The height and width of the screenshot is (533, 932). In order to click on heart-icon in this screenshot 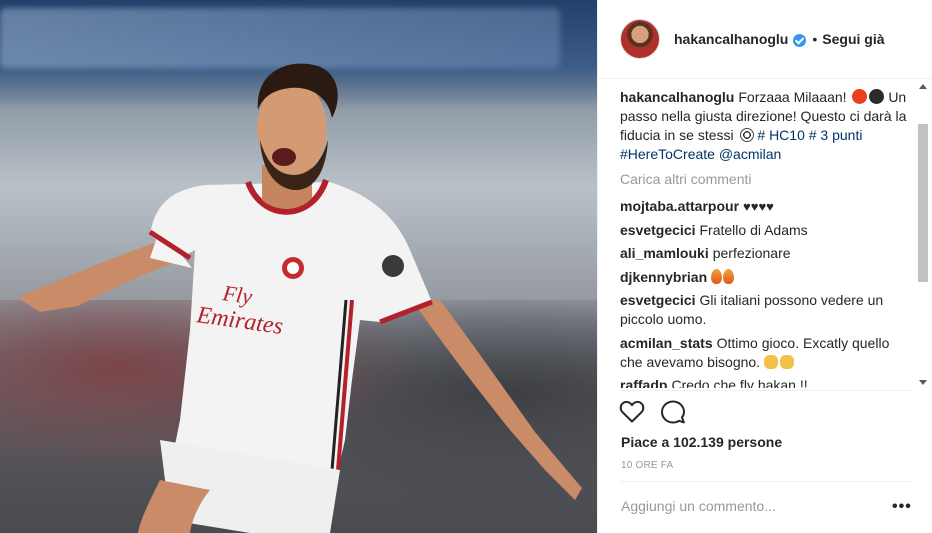, I will do `click(632, 412)`.